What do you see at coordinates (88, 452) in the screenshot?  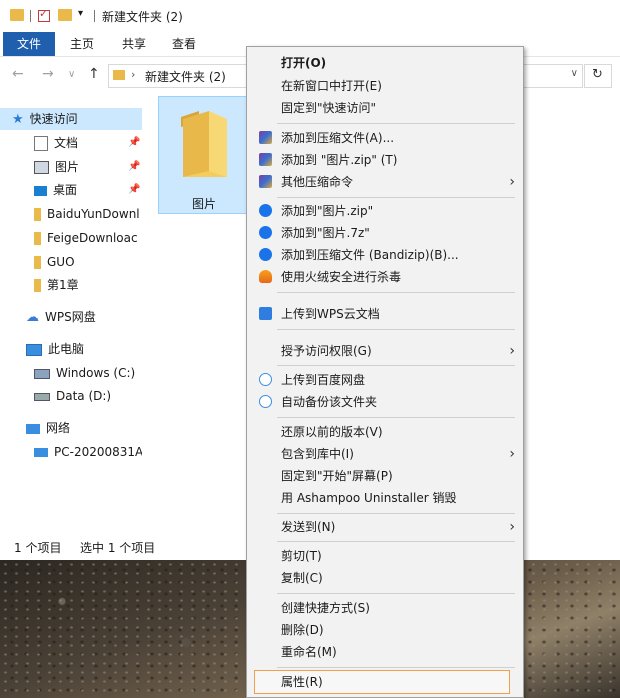 I see `nav-network-pc: PC-20200831AI` at bounding box center [88, 452].